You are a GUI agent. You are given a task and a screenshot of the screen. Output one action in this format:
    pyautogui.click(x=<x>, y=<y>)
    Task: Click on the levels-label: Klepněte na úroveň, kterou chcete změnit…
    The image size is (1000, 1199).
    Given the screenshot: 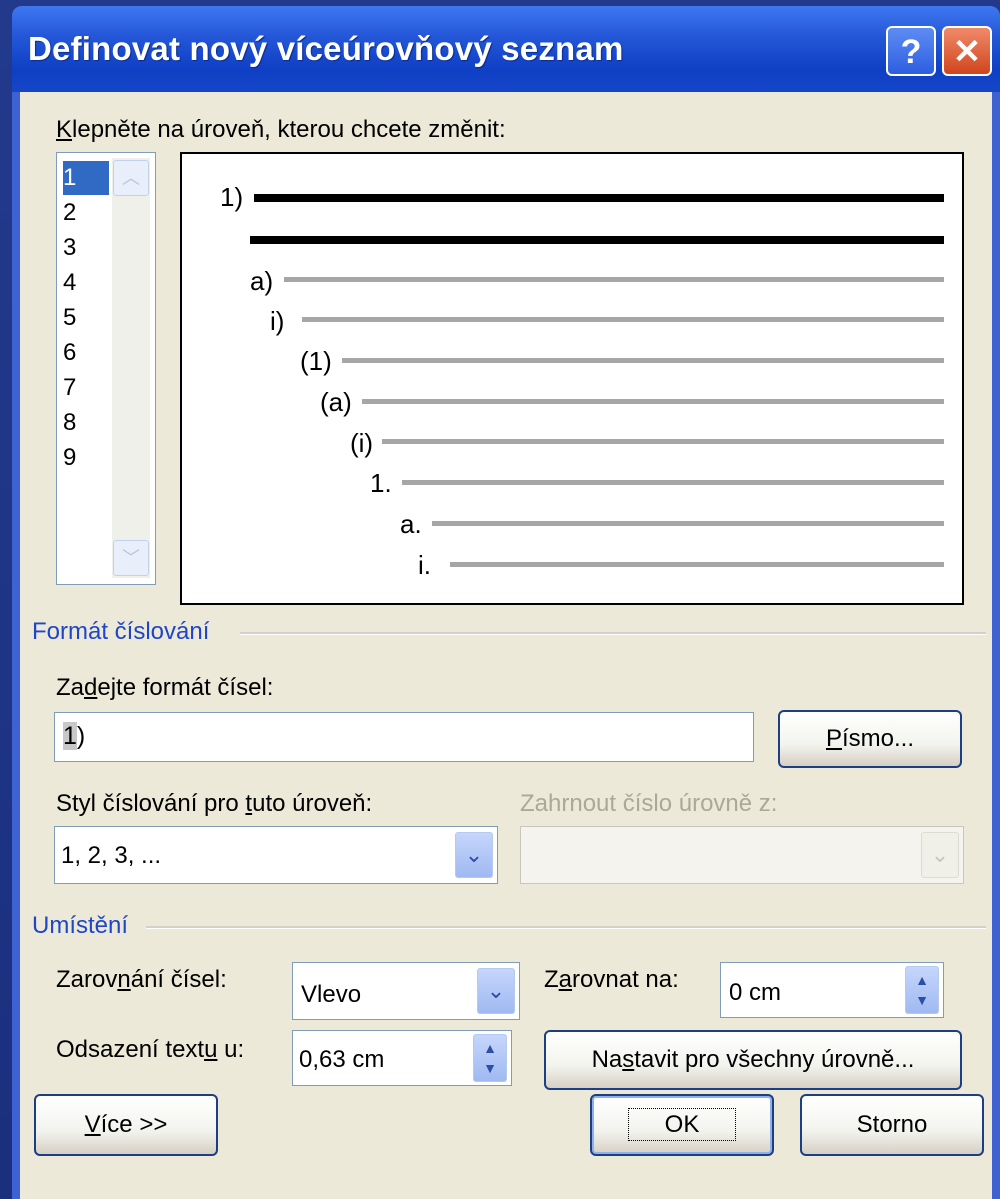 What is the action you would take?
    pyautogui.click(x=281, y=129)
    